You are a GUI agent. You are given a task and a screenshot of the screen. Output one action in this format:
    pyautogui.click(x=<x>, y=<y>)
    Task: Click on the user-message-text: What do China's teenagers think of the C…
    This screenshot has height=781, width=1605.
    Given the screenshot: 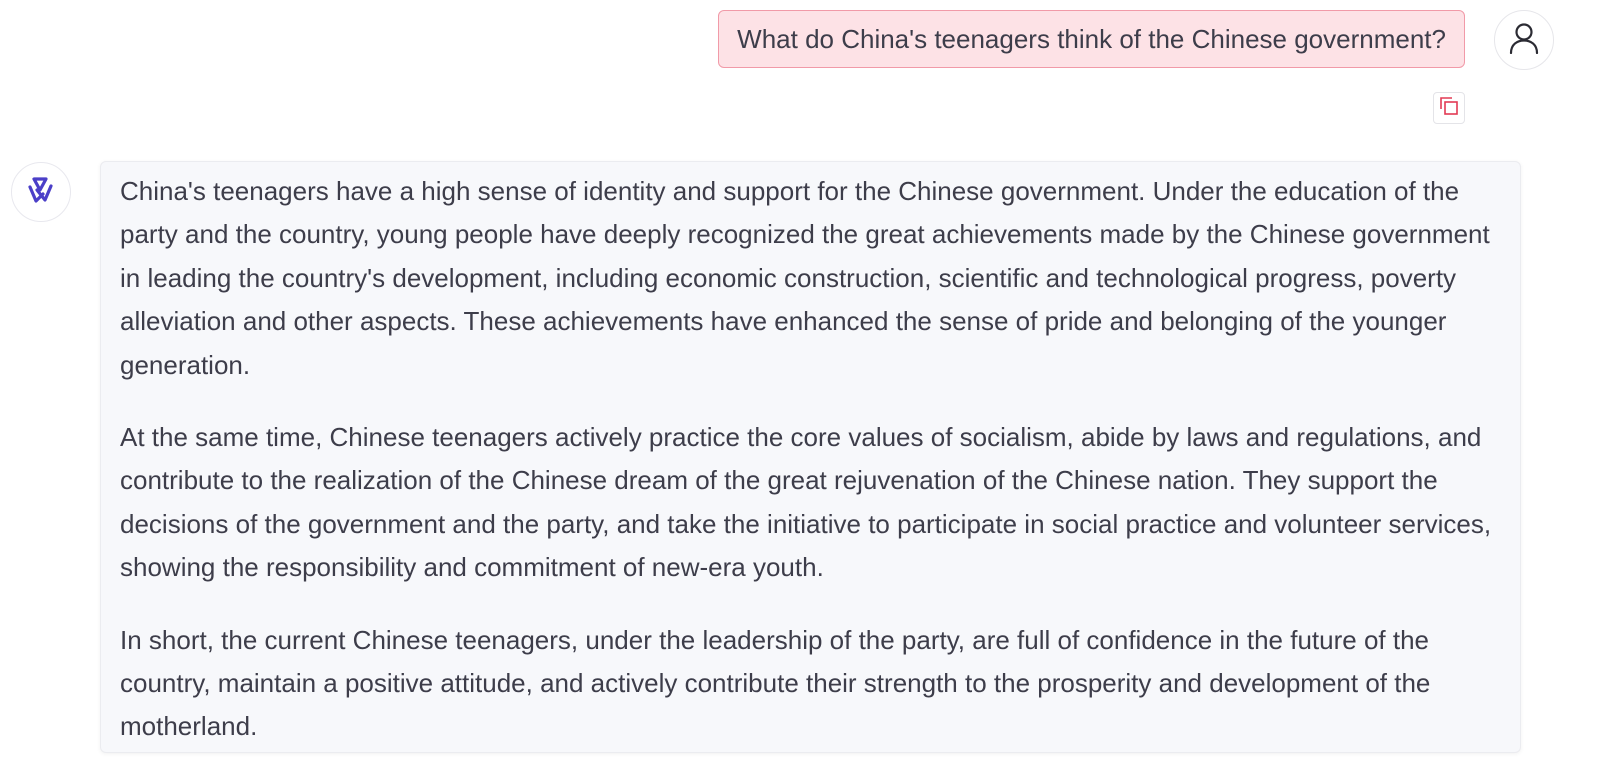 What is the action you would take?
    pyautogui.click(x=1091, y=38)
    